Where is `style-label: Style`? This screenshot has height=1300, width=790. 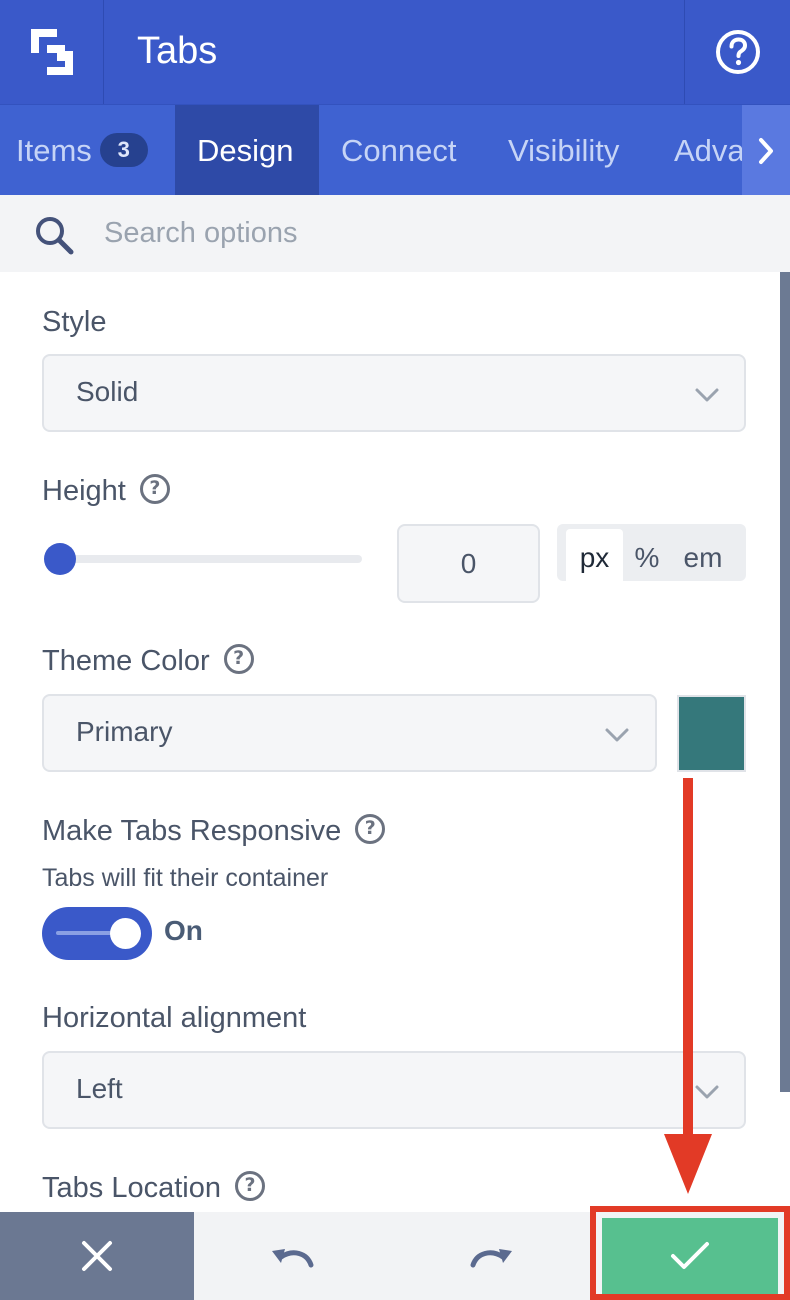 style-label: Style is located at coordinates (74, 322).